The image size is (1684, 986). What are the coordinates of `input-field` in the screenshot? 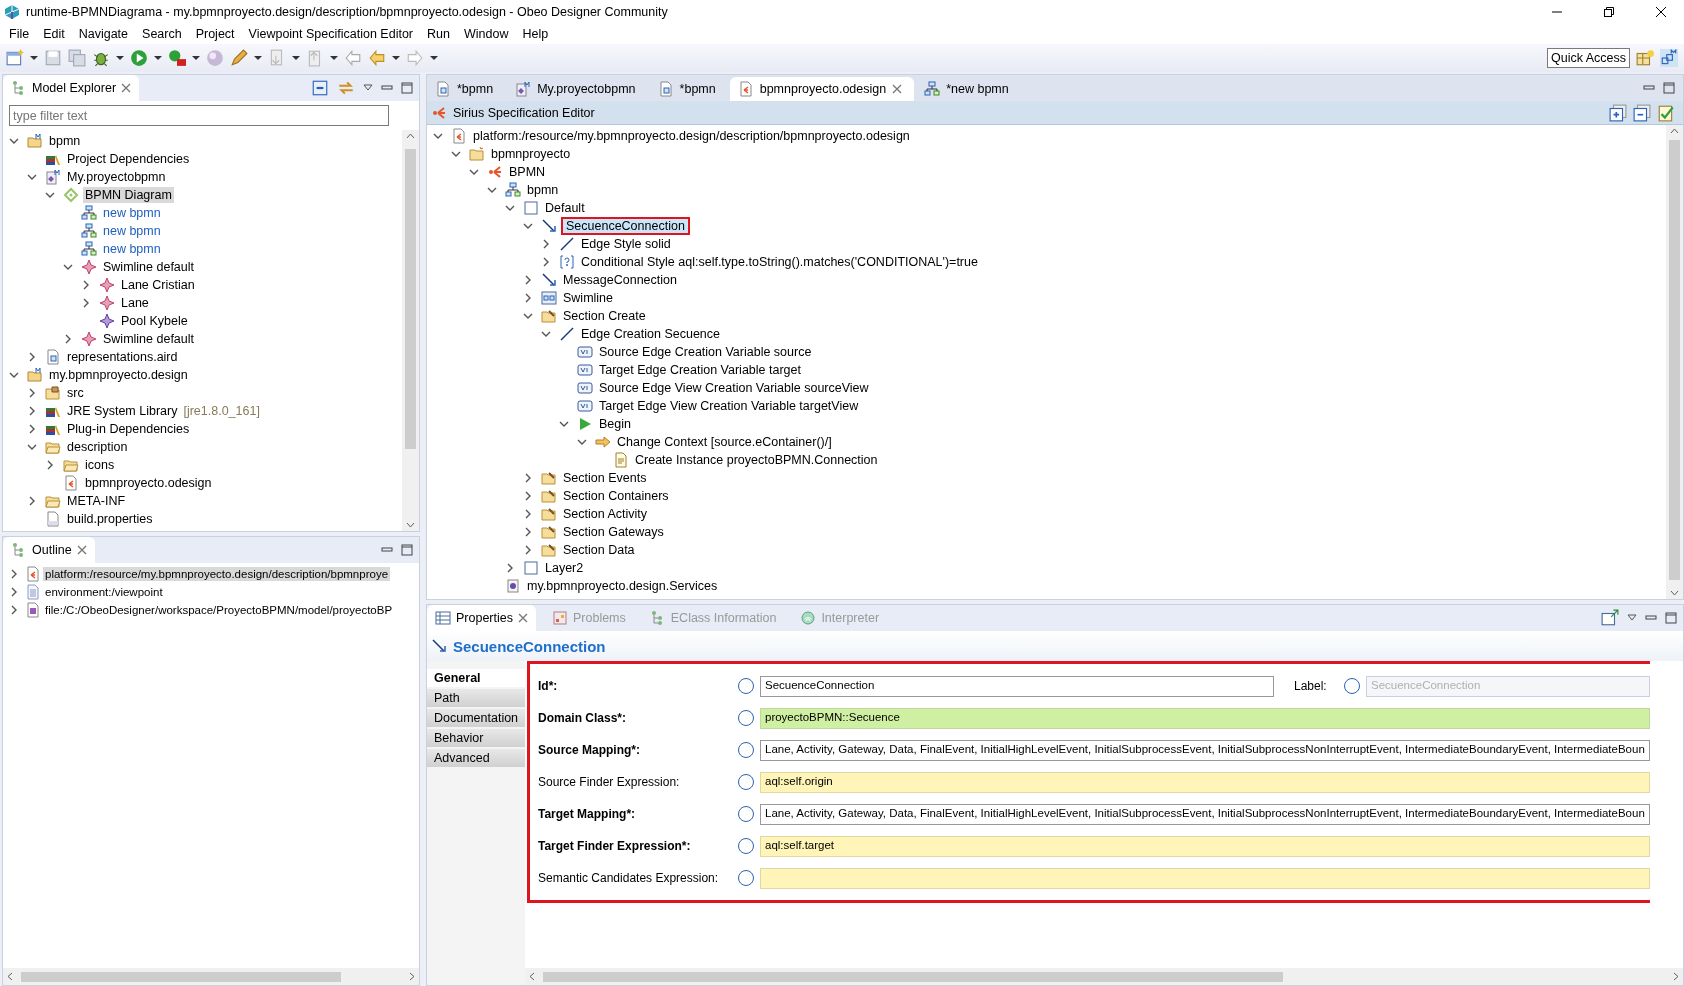 It's located at (1205, 878).